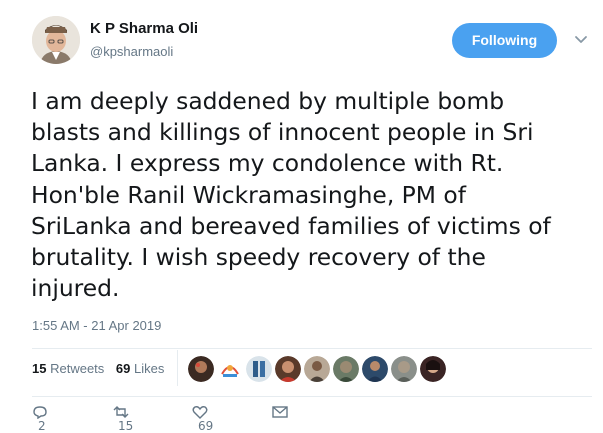 The width and height of the screenshot is (603, 433). What do you see at coordinates (40, 413) in the screenshot?
I see `reply-icon` at bounding box center [40, 413].